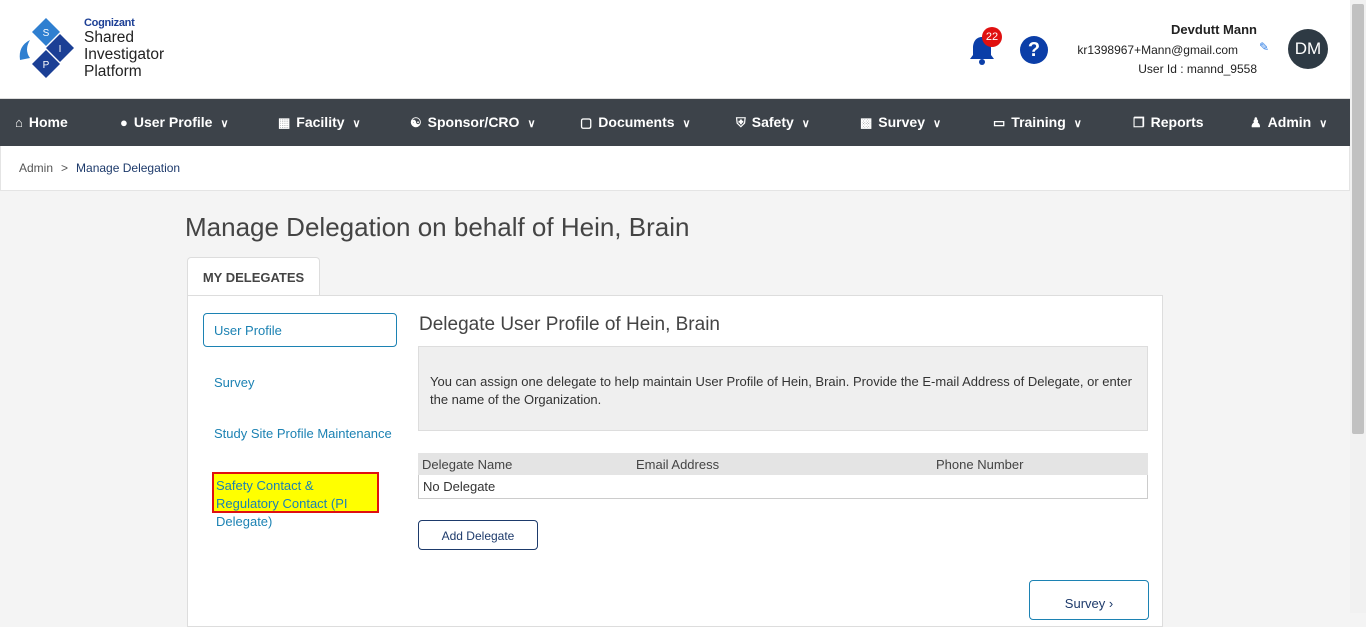 This screenshot has height=627, width=1366. Describe the element at coordinates (48, 122) in the screenshot. I see `nav-label: Home` at that location.